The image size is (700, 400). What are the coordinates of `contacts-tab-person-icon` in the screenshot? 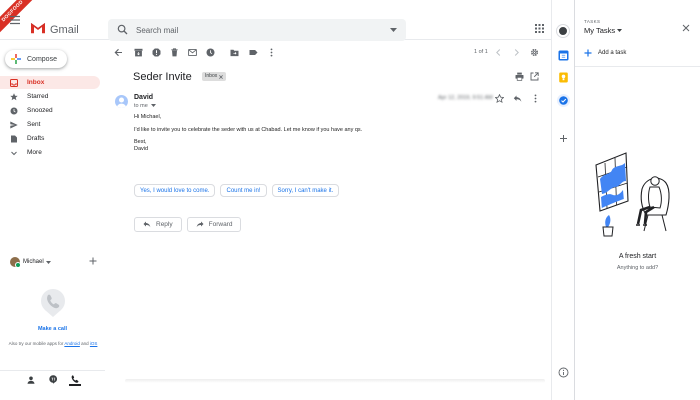 It's located at (31, 380).